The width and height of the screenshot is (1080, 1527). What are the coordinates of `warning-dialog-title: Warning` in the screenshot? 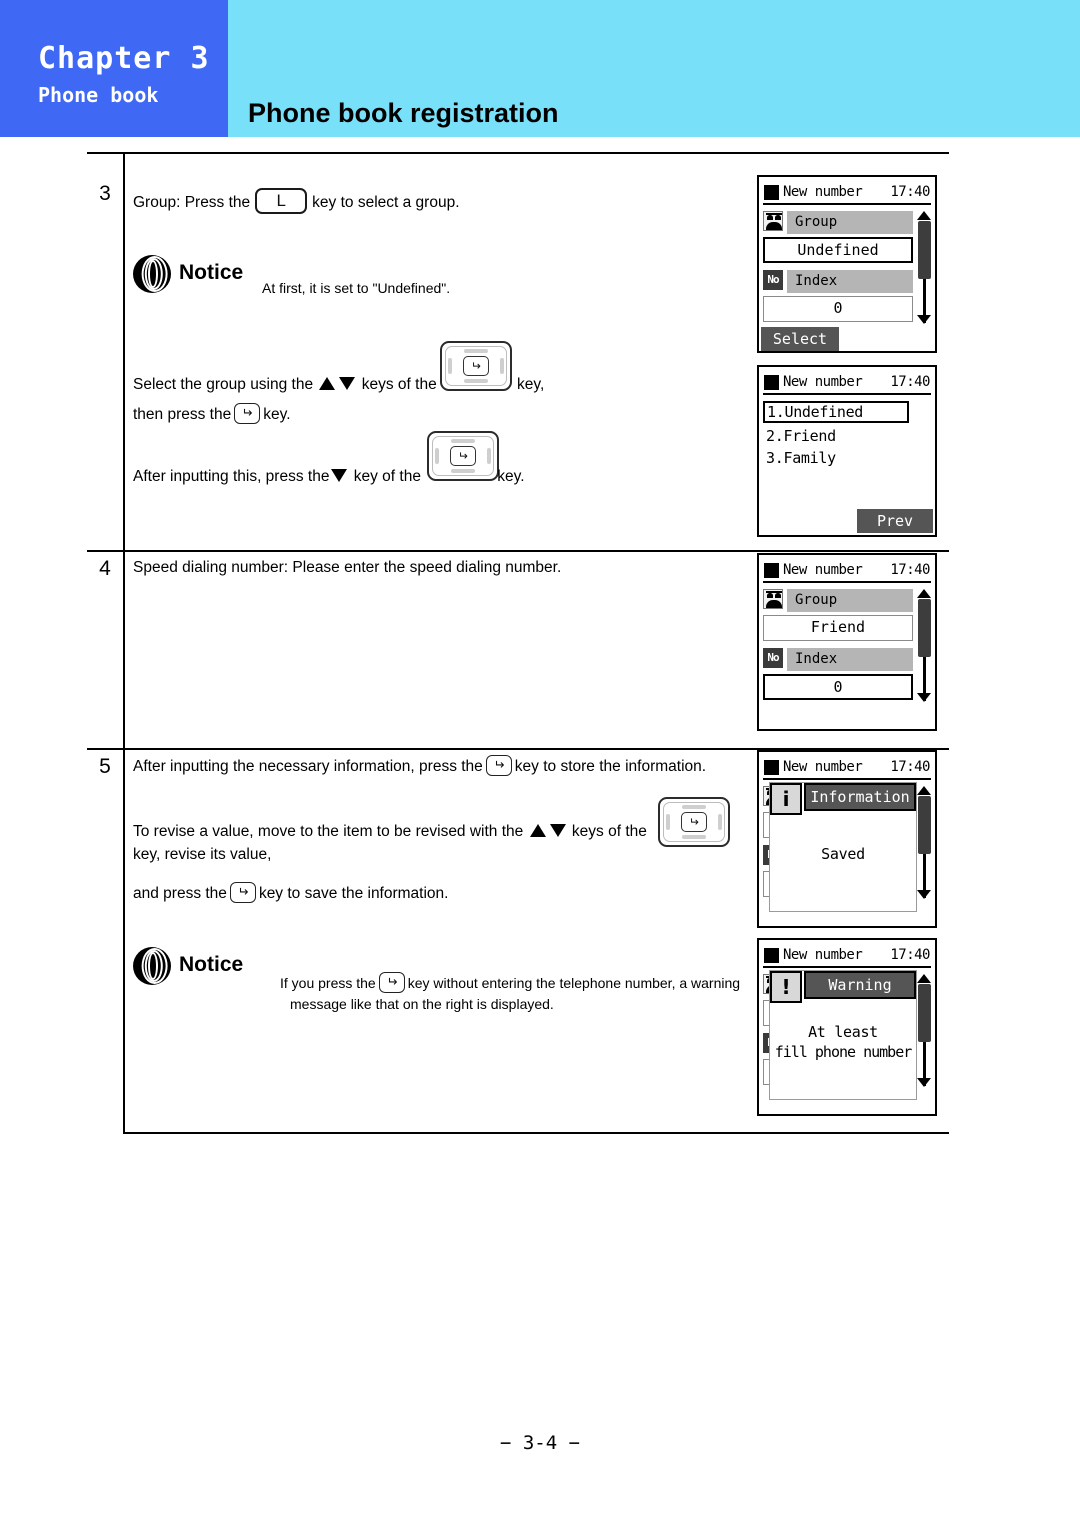 It's located at (860, 985).